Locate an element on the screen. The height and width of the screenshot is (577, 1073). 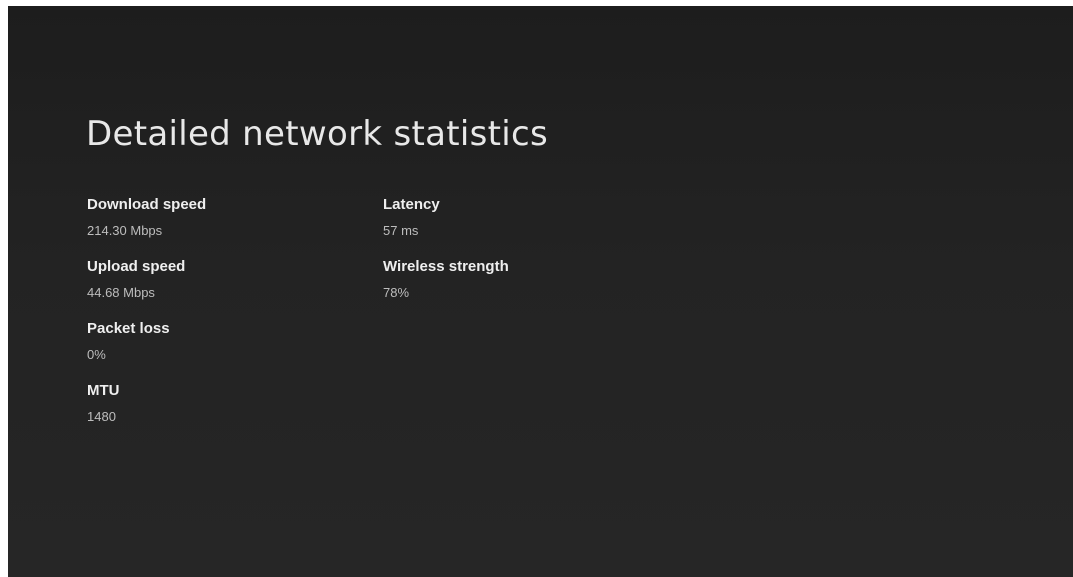
page-title: Detailed network statistics is located at coordinates (317, 134).